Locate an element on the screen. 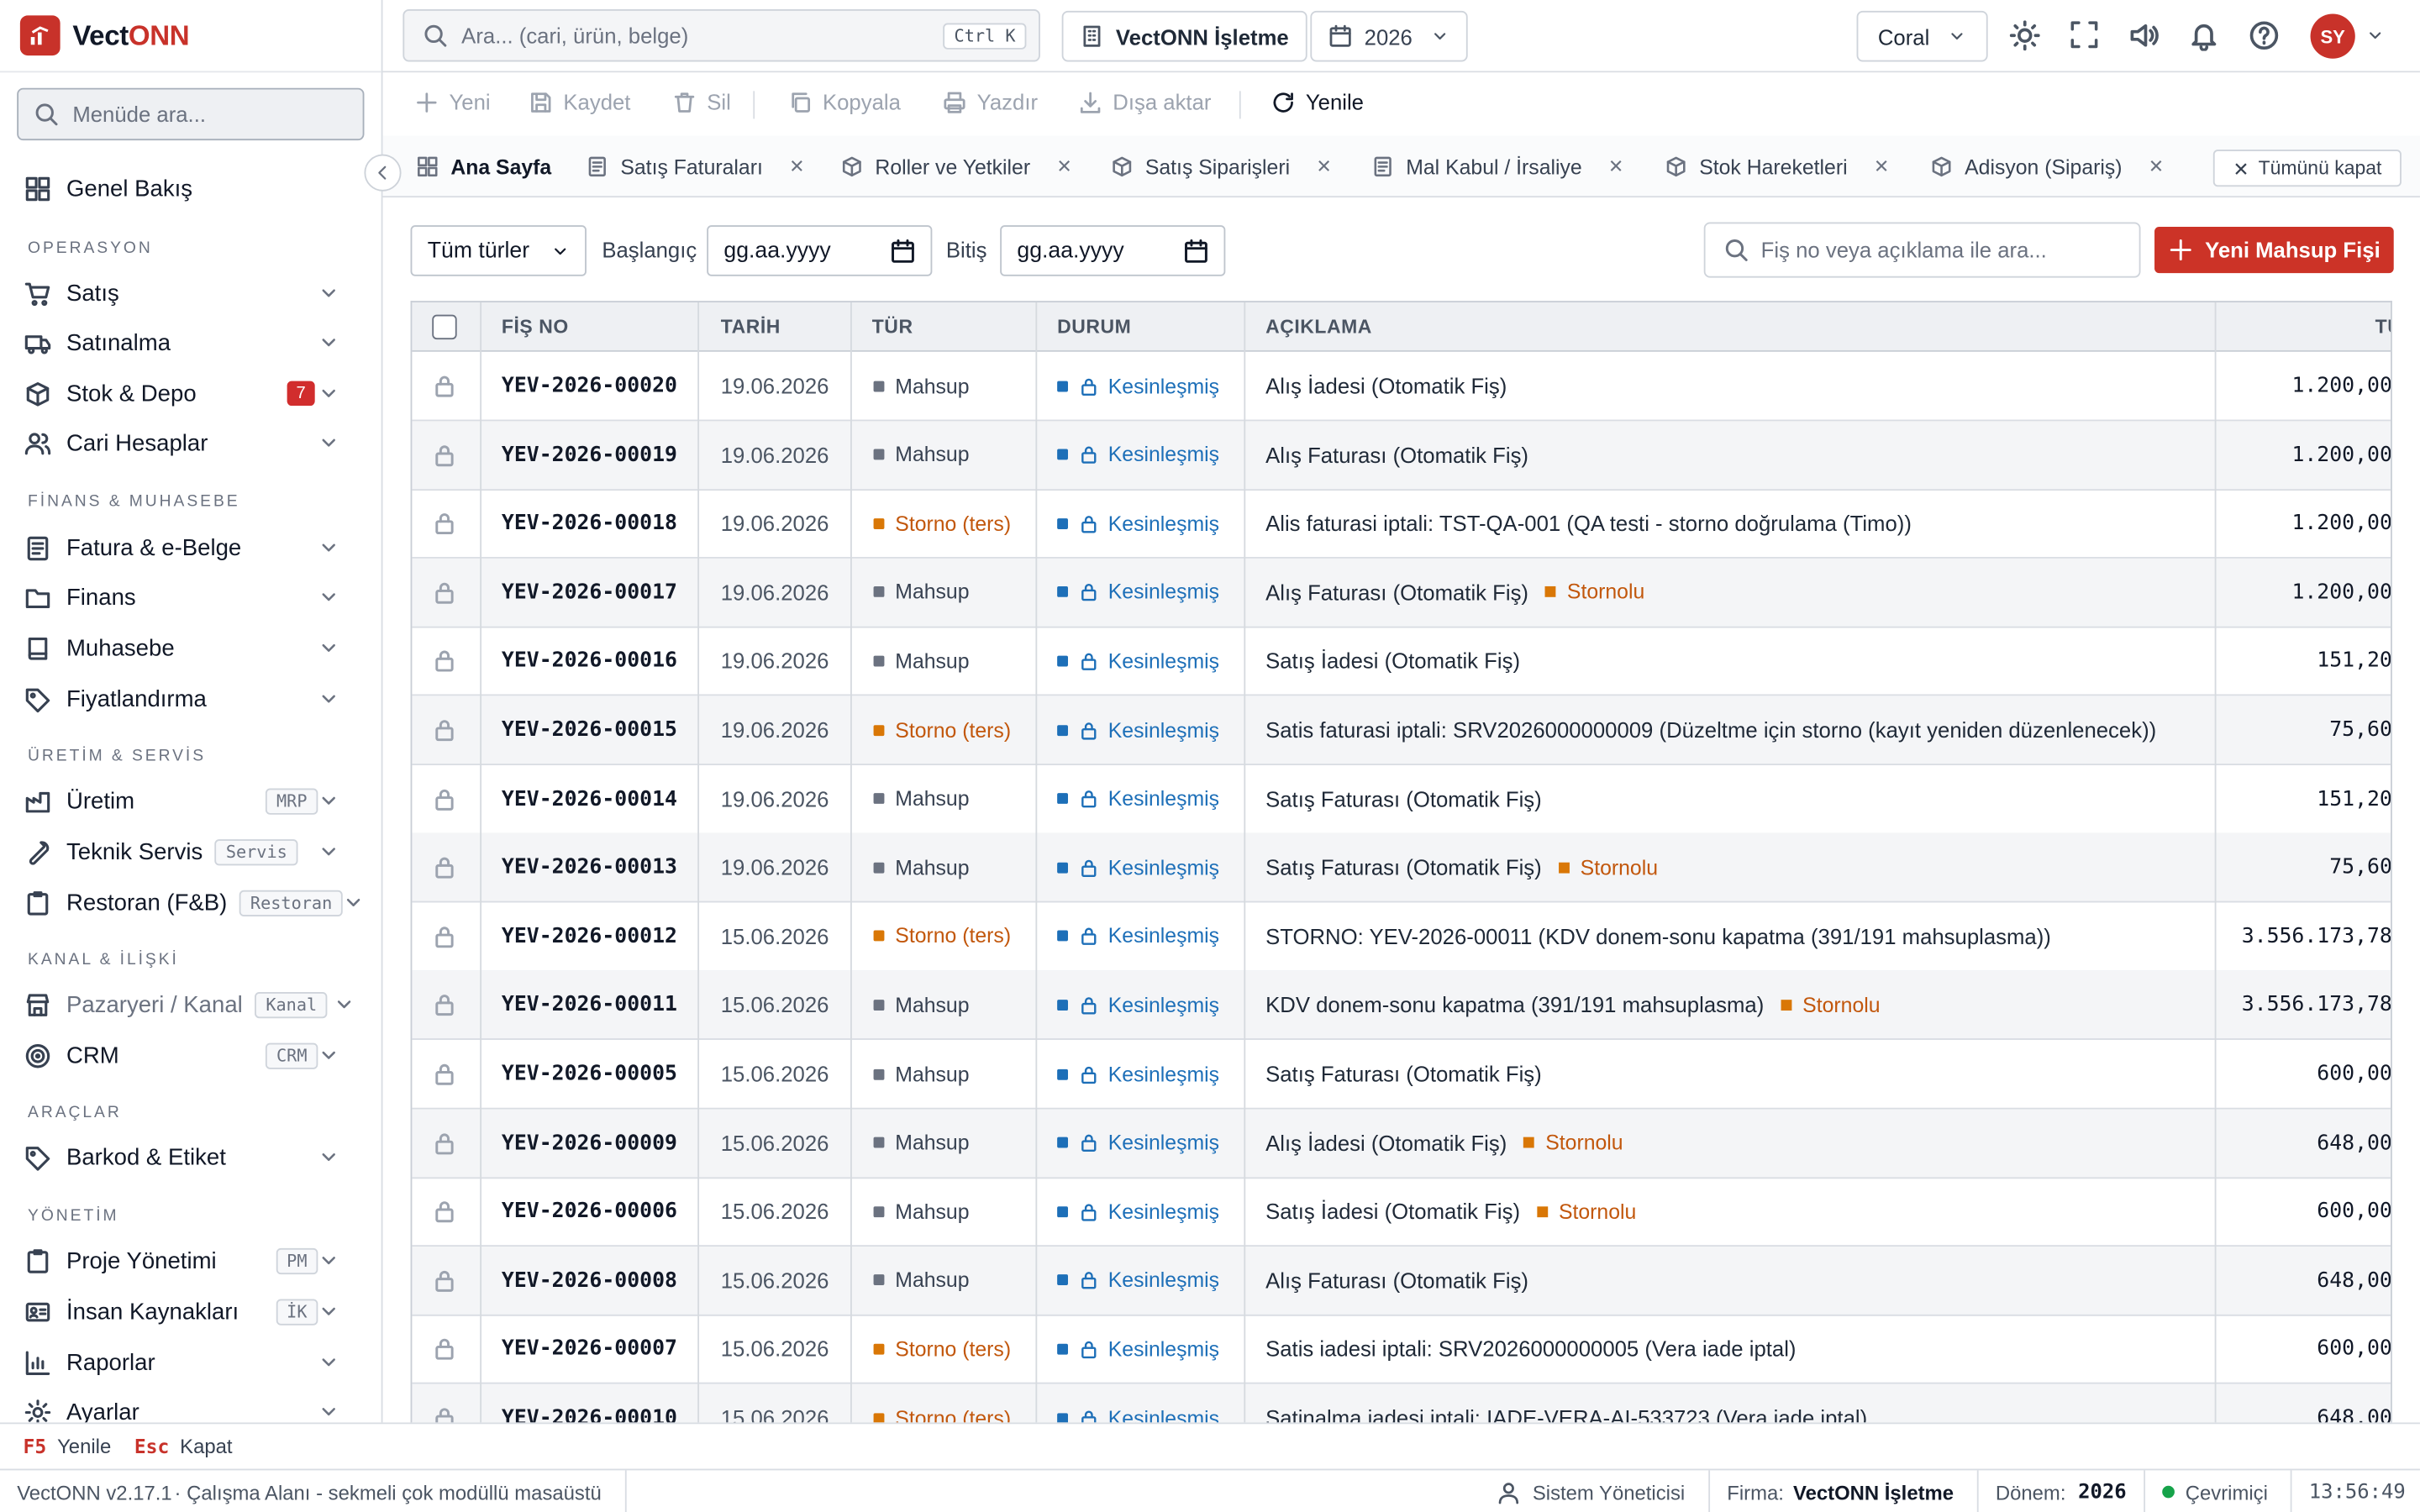 Image resolution: width=2420 pixels, height=1512 pixels. tab-satis-siparisleri: Satış Siparişleri ✕ is located at coordinates (1222, 166).